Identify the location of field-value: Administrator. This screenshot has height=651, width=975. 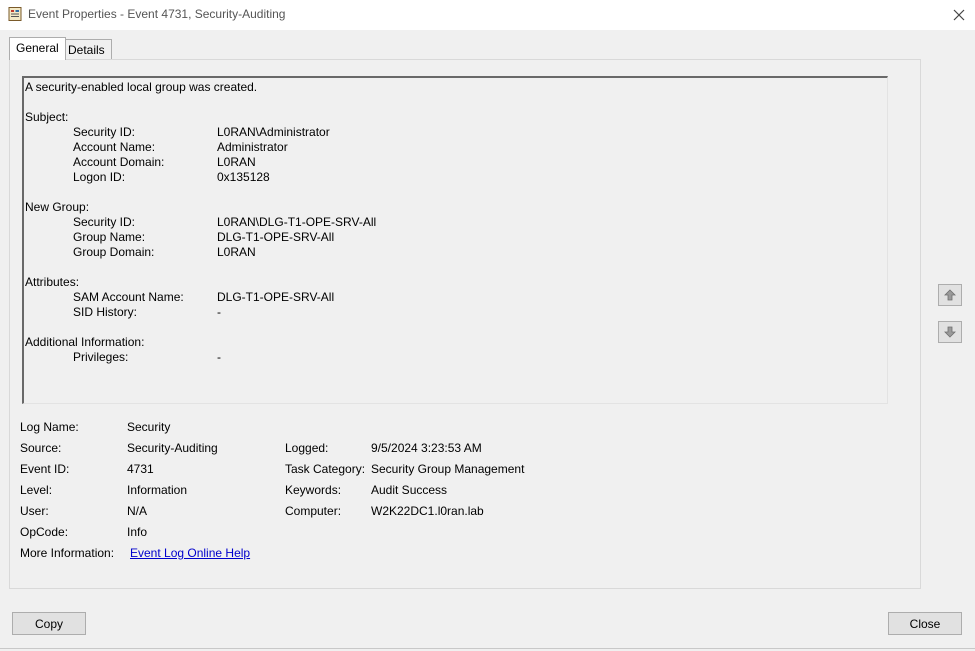
(252, 147).